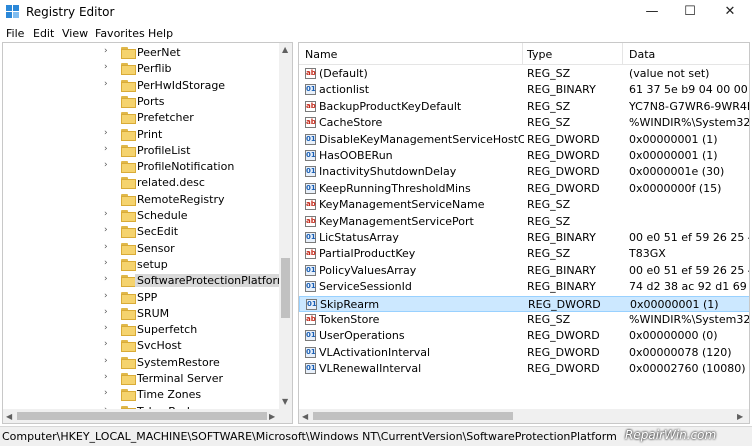 The image size is (752, 446). Describe the element at coordinates (147, 53) in the screenshot. I see `tree-item: › PeerNet` at that location.